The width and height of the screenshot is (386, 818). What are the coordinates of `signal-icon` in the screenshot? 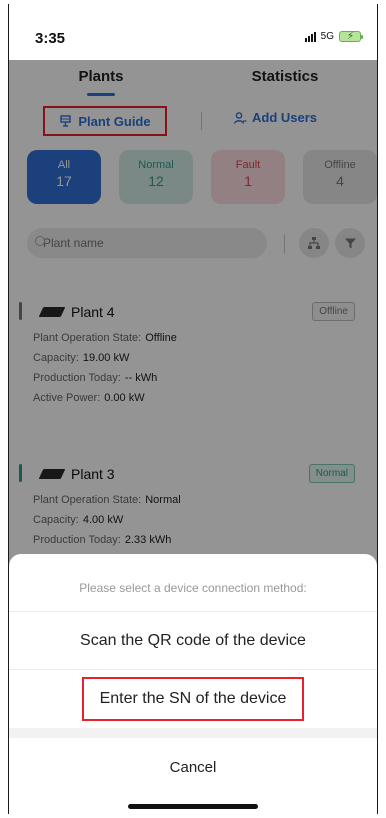 It's located at (310, 36).